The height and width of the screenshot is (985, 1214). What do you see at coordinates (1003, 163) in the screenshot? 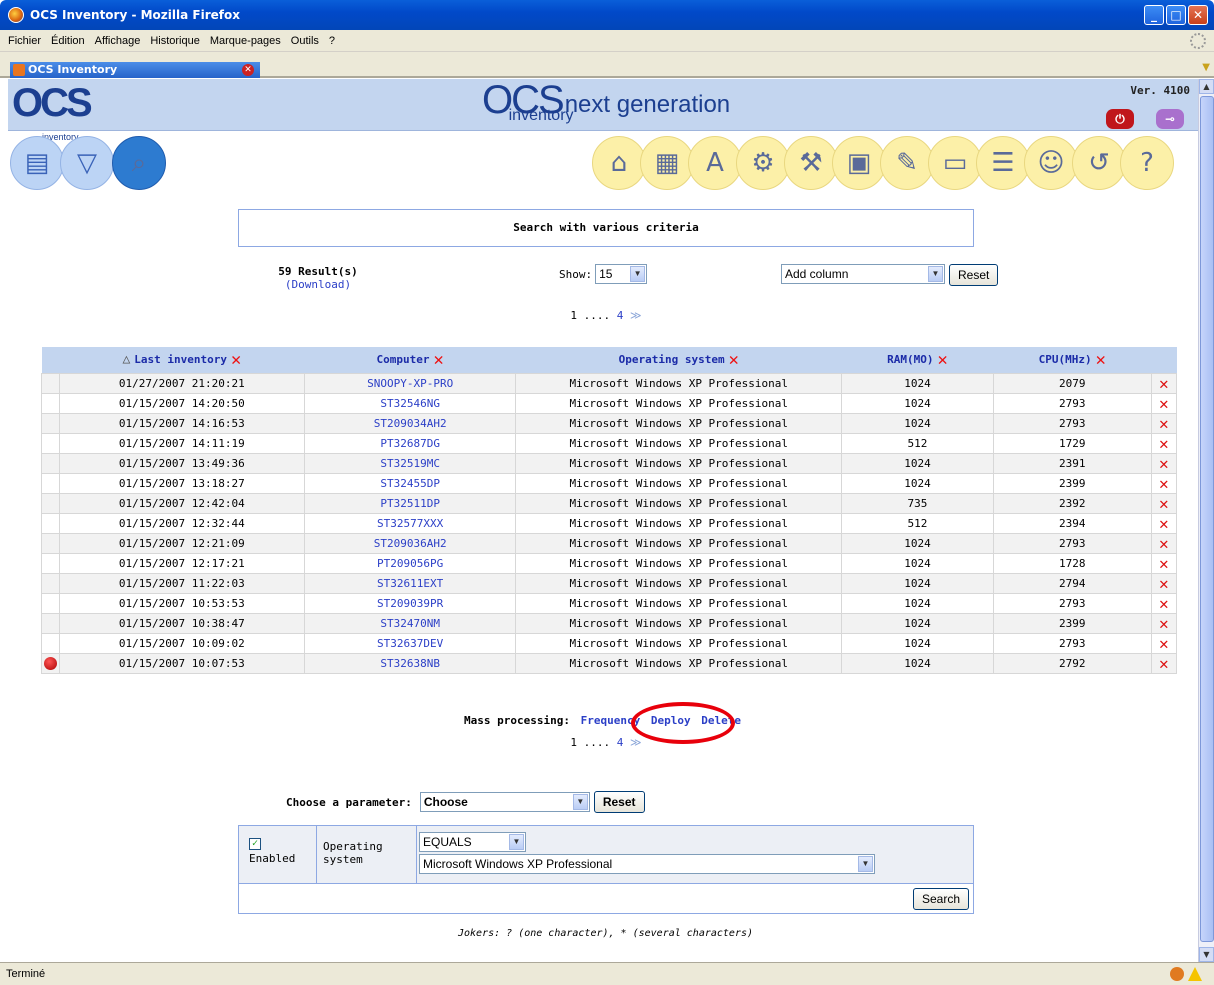
I see `document-icon: ☰` at bounding box center [1003, 163].